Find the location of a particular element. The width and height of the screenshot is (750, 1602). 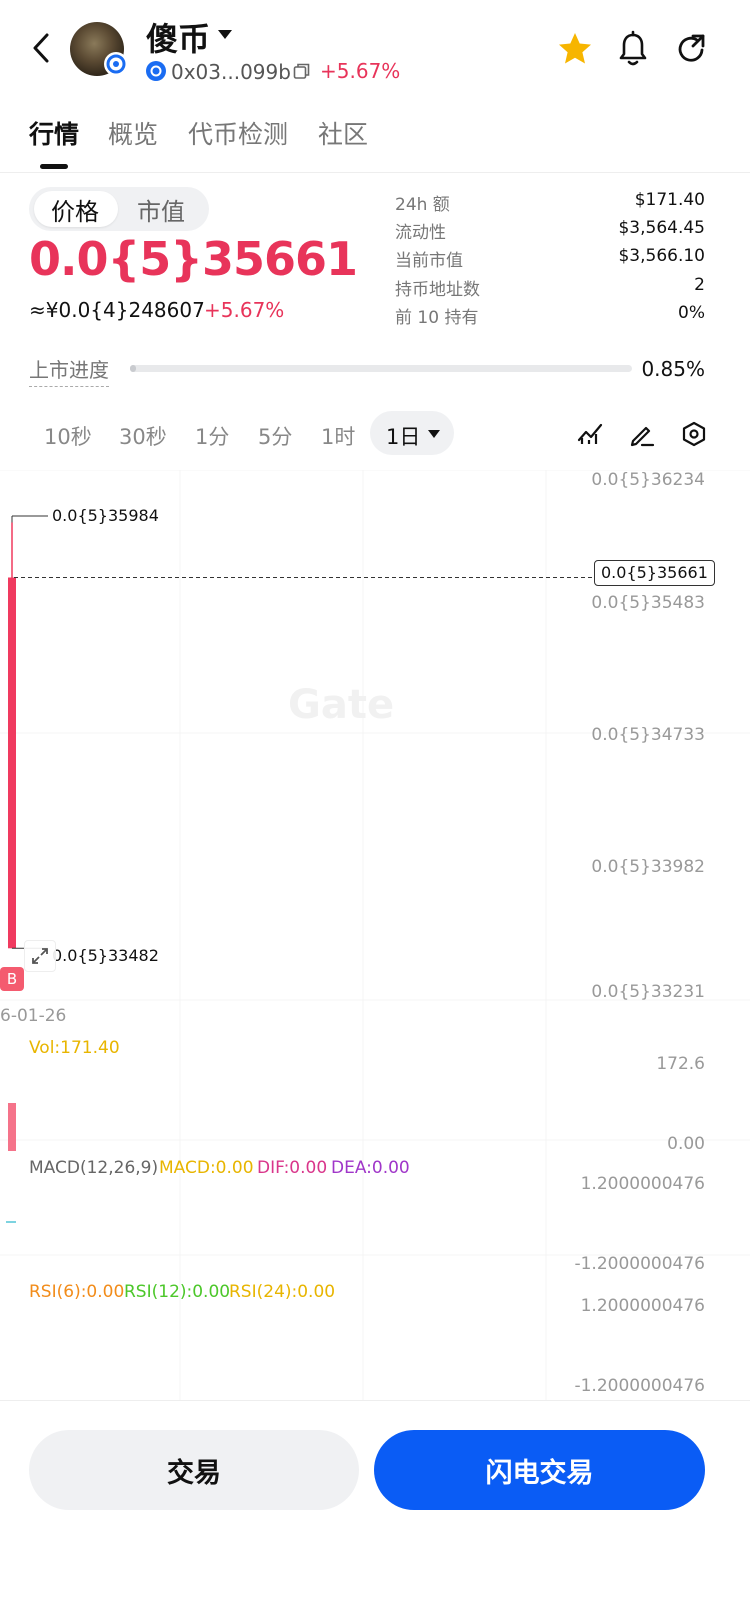

expand-icon is located at coordinates (40, 956).